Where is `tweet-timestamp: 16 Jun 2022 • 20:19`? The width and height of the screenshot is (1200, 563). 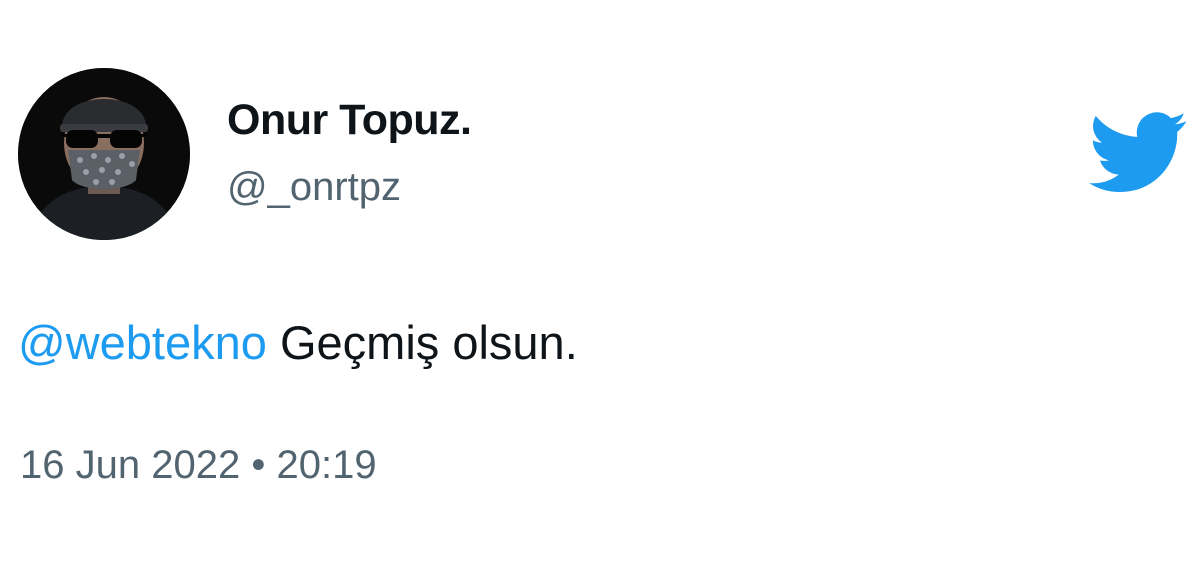
tweet-timestamp: 16 Jun 2022 • 20:19 is located at coordinates (198, 465).